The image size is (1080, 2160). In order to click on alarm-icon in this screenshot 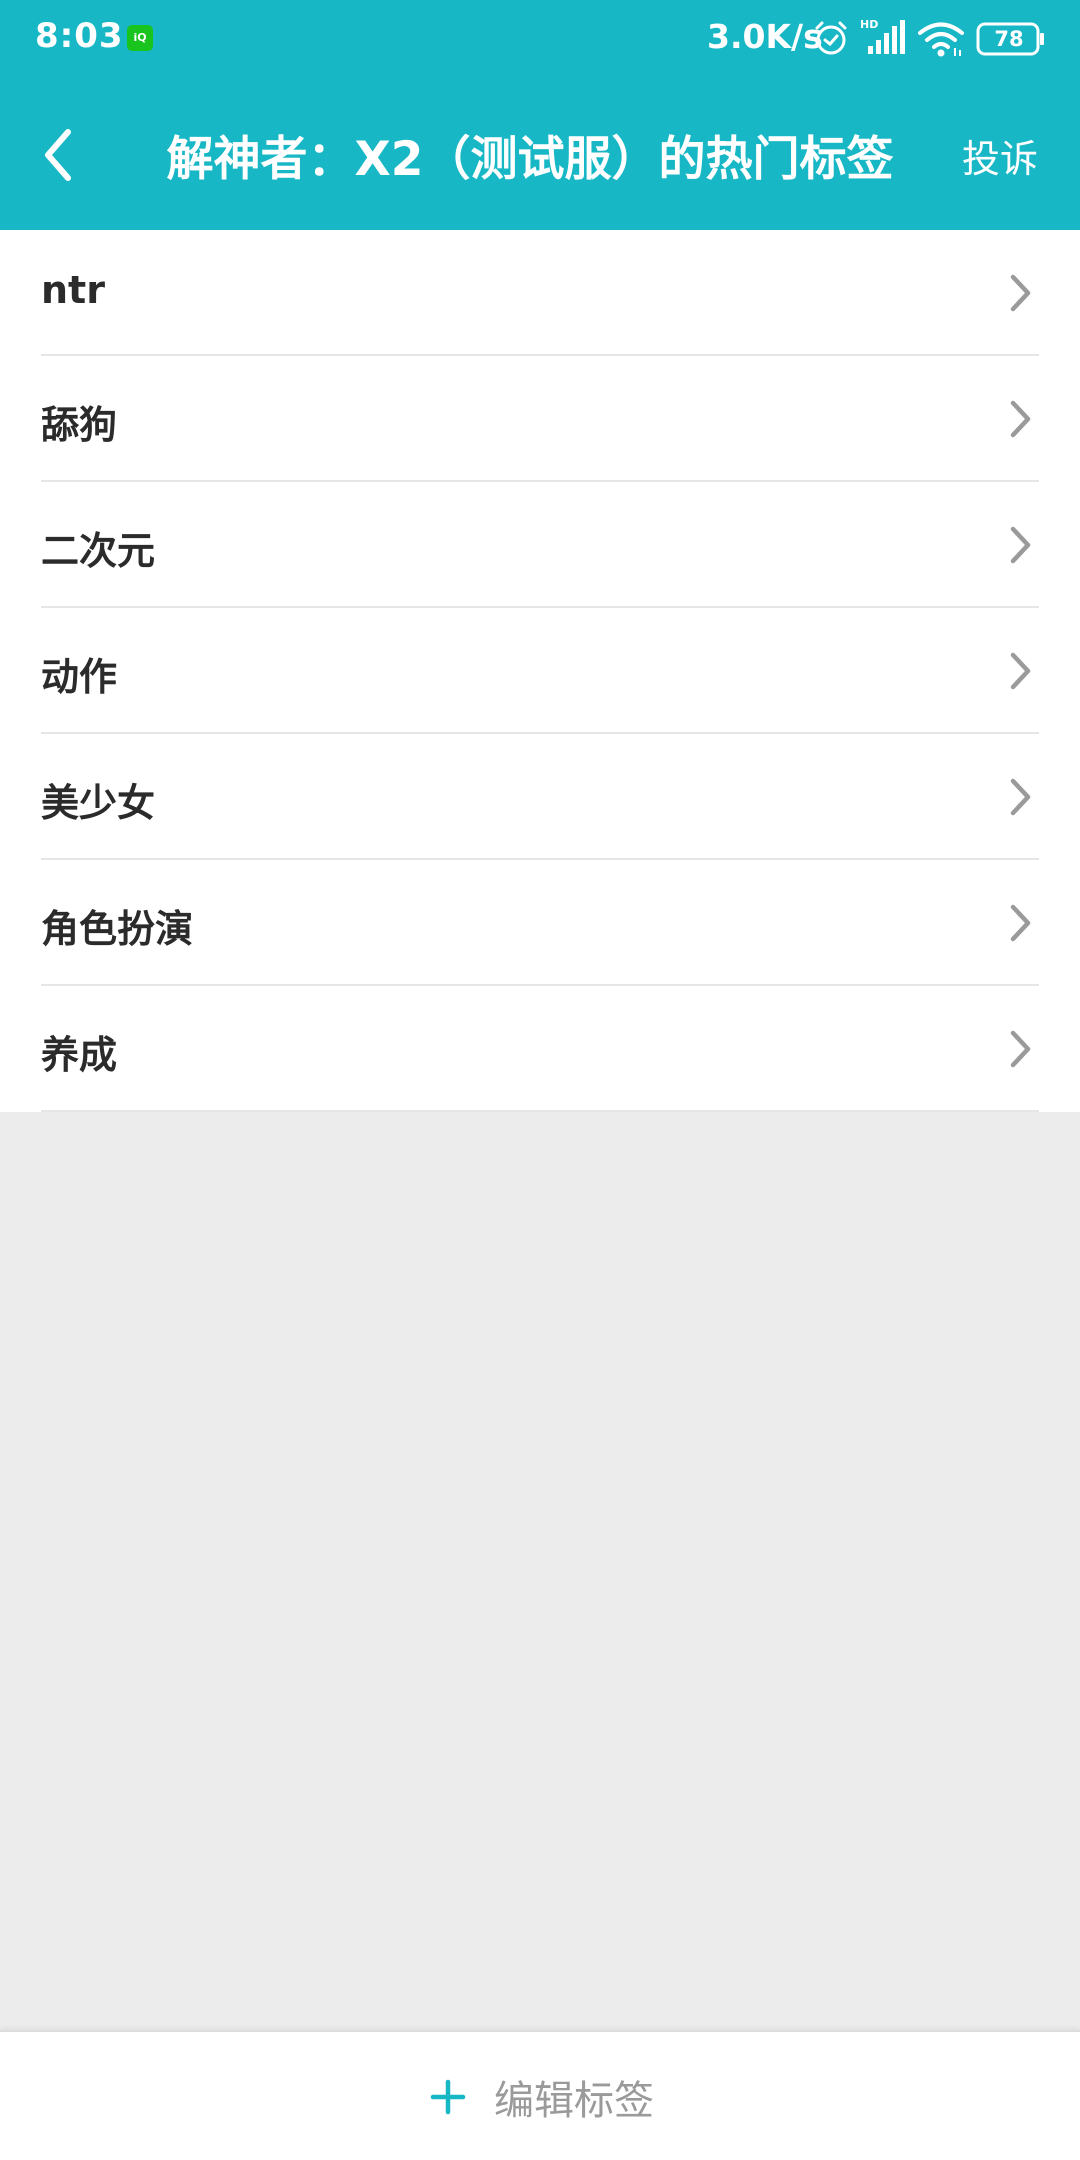, I will do `click(831, 38)`.